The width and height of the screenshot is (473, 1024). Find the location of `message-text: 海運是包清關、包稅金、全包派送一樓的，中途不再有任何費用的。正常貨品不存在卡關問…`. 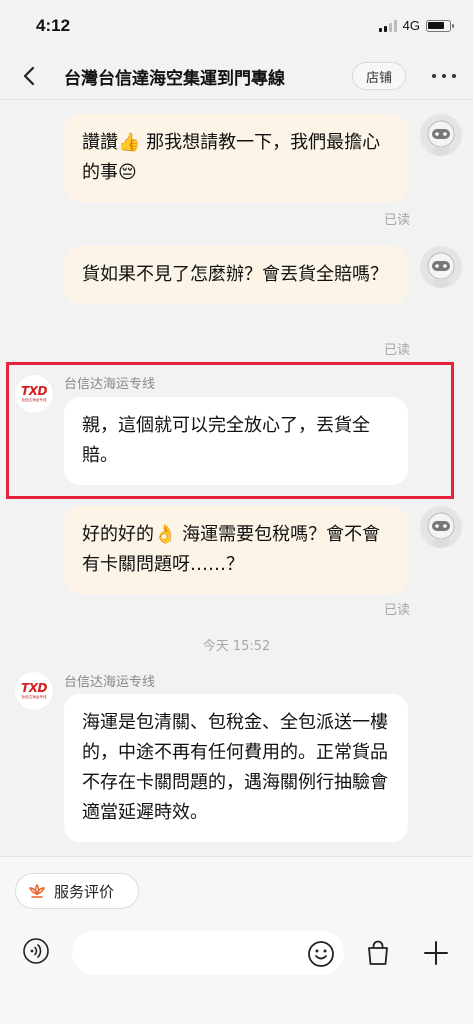

message-text: 海運是包清關、包稅金、全包派送一樓的，中途不再有任何費用的。正常貨品不存在卡關問… is located at coordinates (235, 767).